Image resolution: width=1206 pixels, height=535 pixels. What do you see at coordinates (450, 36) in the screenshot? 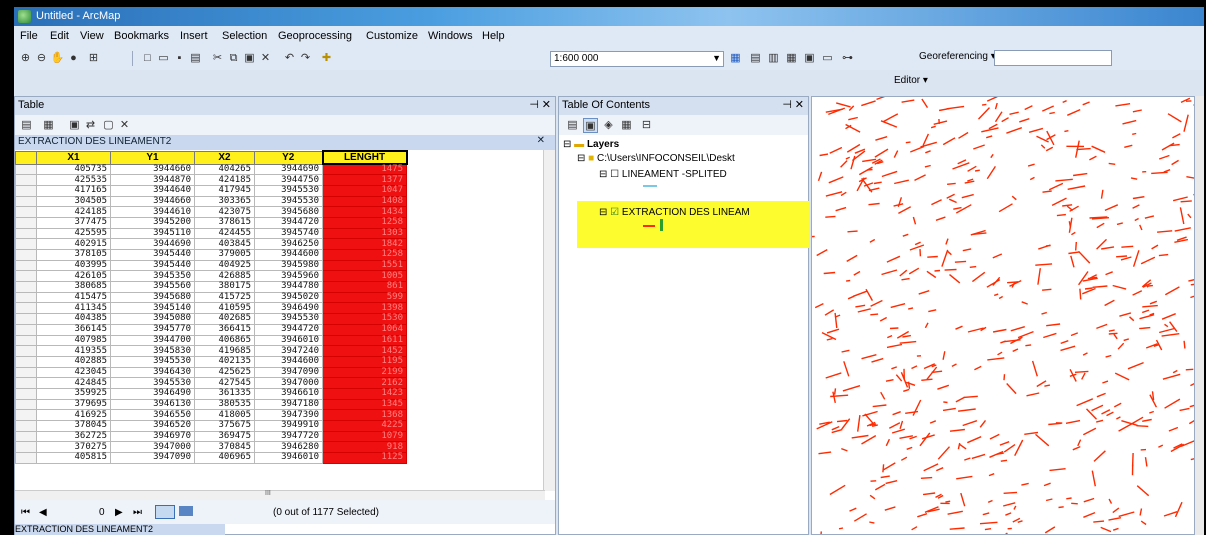
I see `menu-windows: Windows` at bounding box center [450, 36].